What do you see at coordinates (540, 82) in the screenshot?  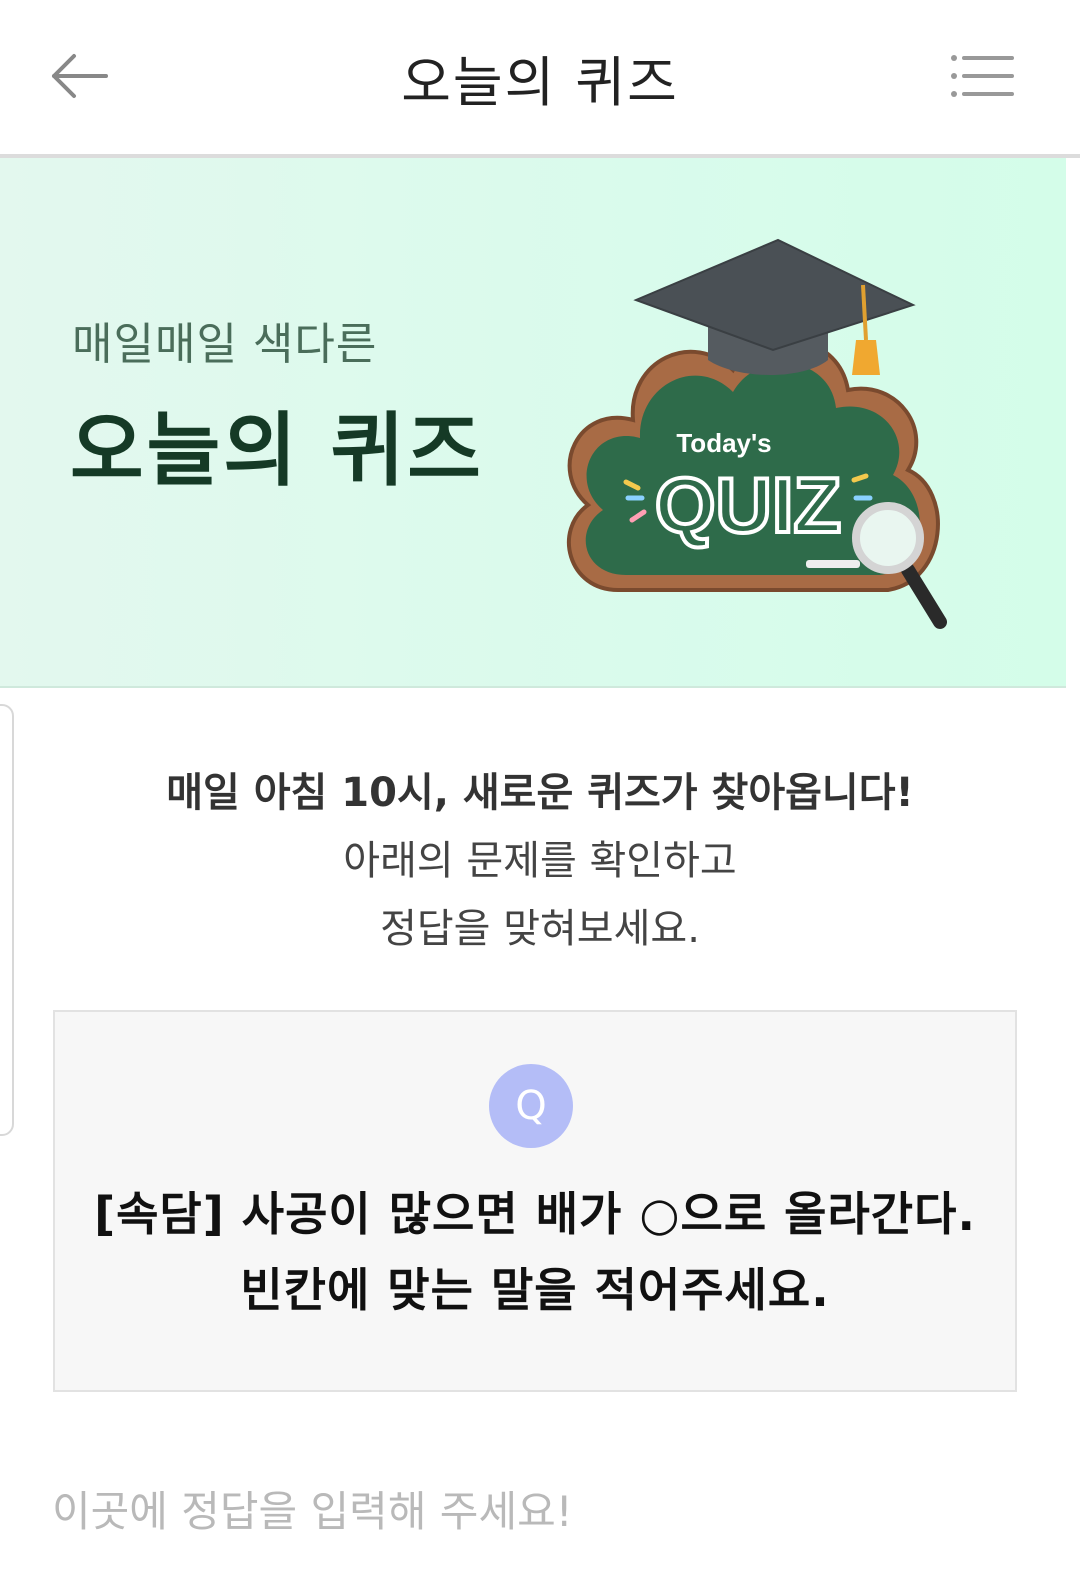 I see `page-title: 오늘의 퀴즈` at bounding box center [540, 82].